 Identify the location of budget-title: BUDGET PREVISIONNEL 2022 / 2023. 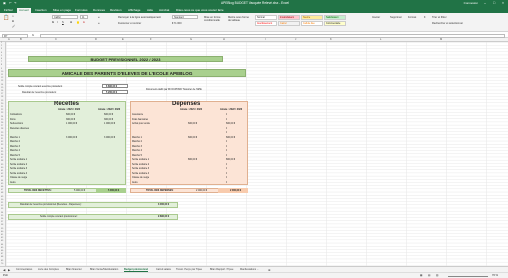
(125, 59).